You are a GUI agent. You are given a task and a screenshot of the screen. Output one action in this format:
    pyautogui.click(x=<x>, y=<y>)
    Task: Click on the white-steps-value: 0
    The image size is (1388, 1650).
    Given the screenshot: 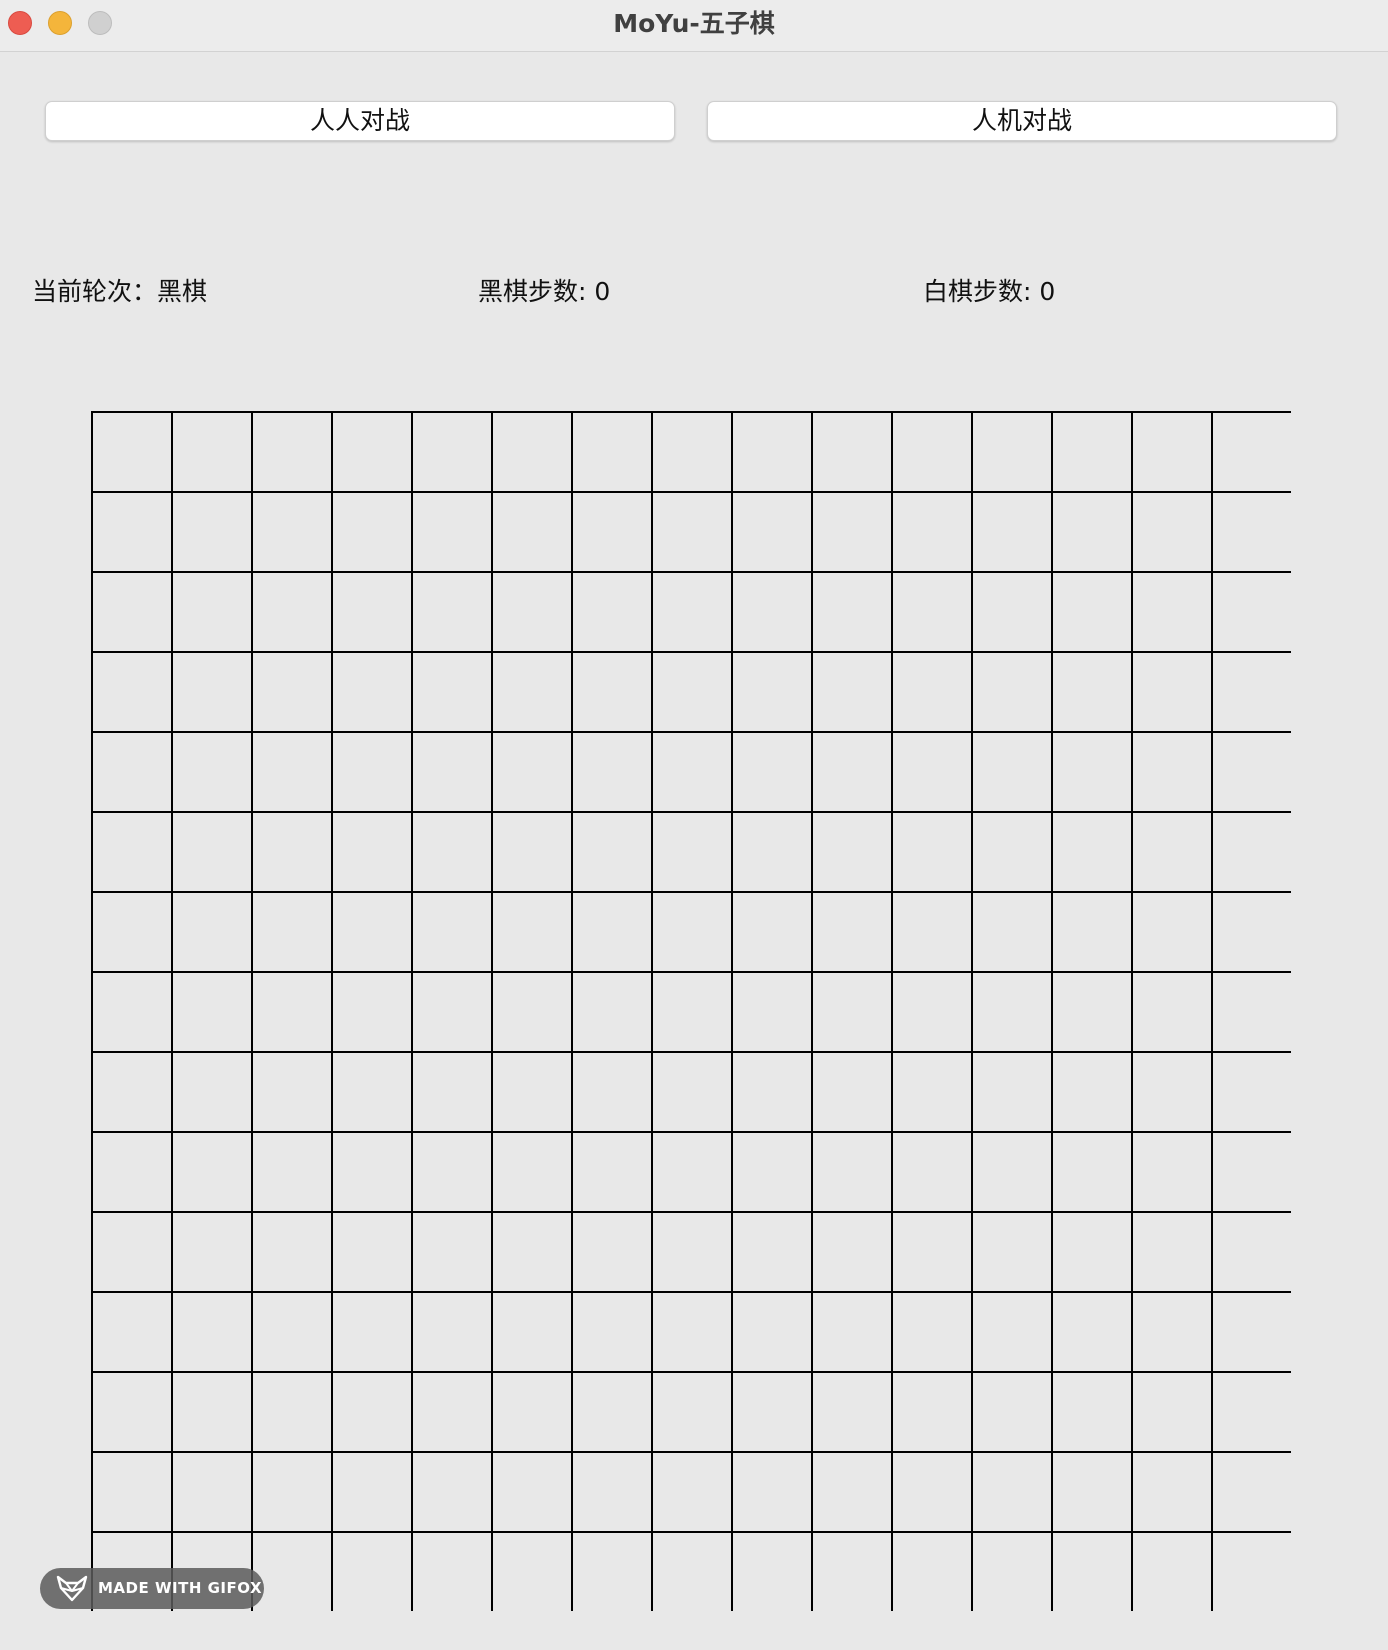 What is the action you would take?
    pyautogui.click(x=1047, y=291)
    